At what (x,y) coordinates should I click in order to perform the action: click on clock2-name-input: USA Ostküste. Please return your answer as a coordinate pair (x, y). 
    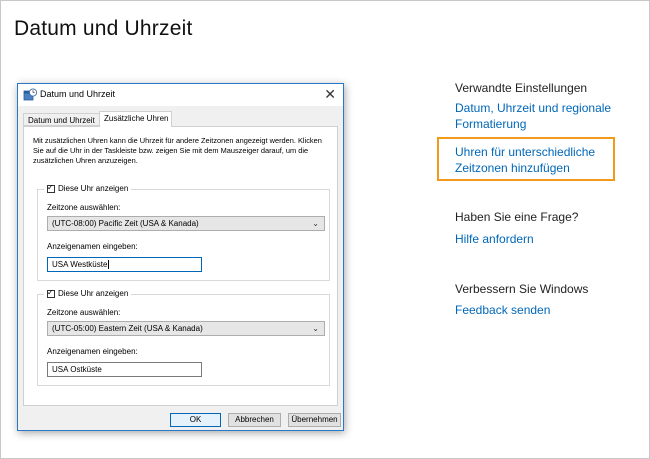
    Looking at the image, I should click on (124, 369).